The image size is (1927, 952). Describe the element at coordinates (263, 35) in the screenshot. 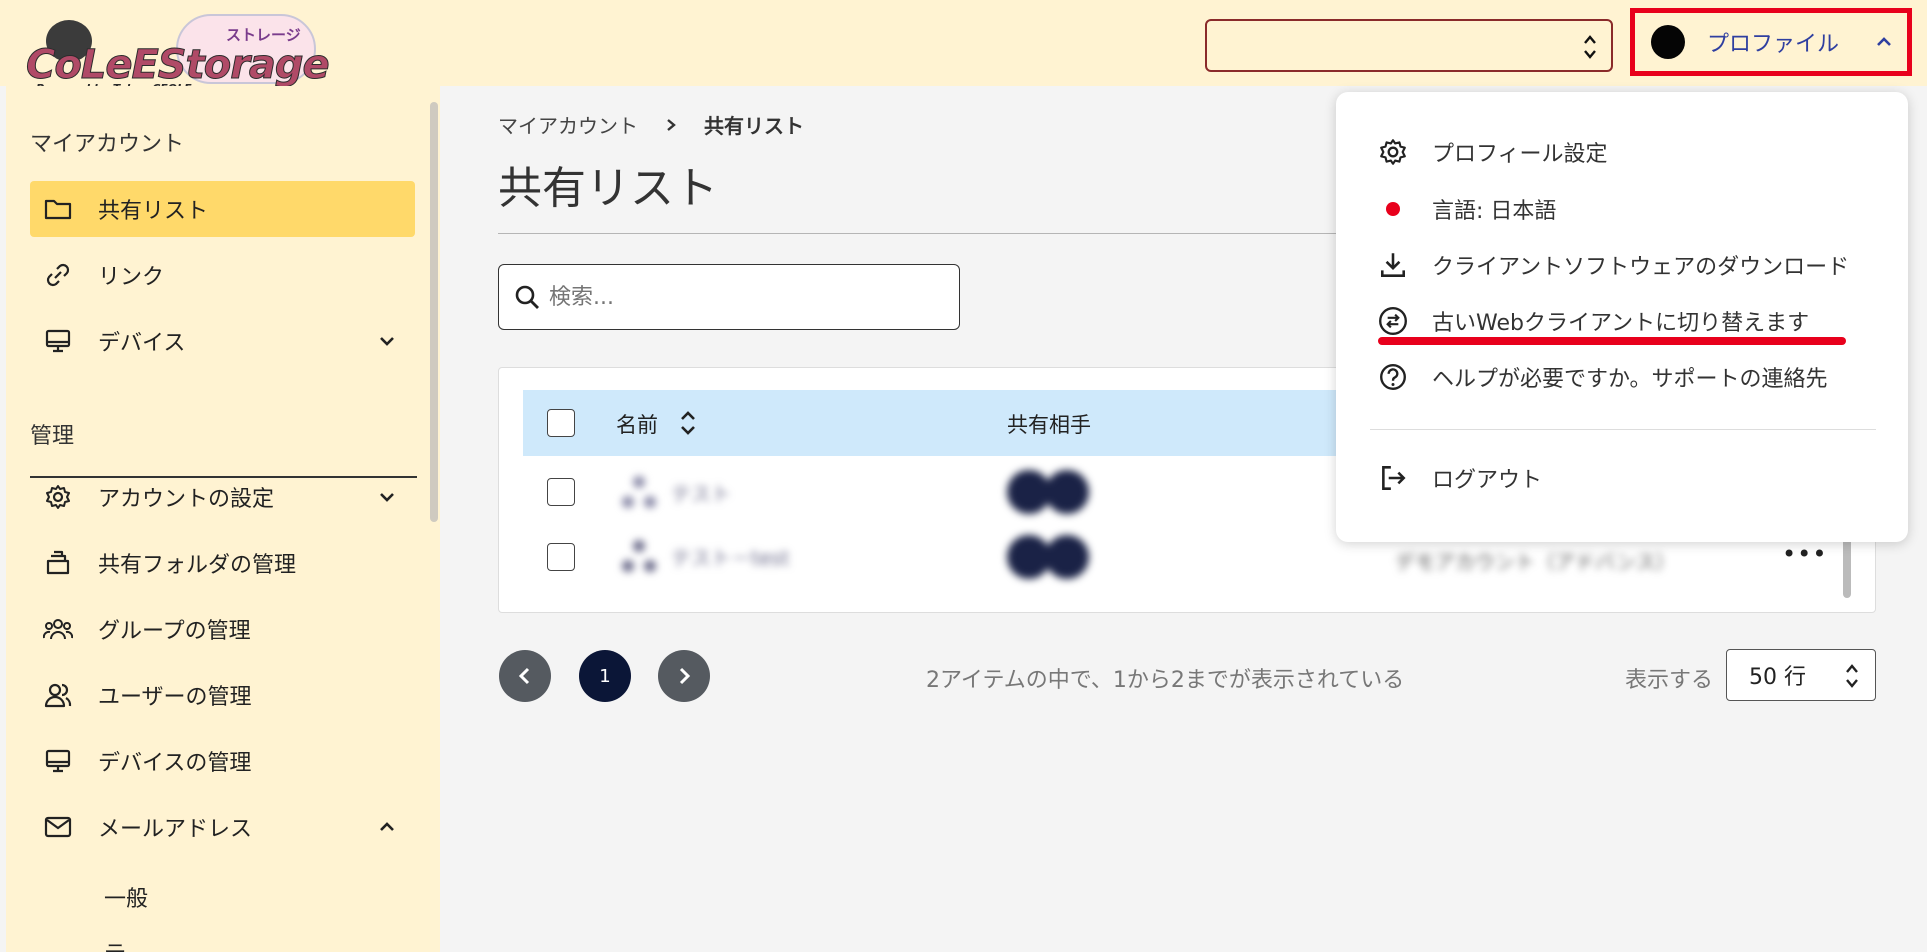

I see `logo-subtext: ストレージ` at that location.